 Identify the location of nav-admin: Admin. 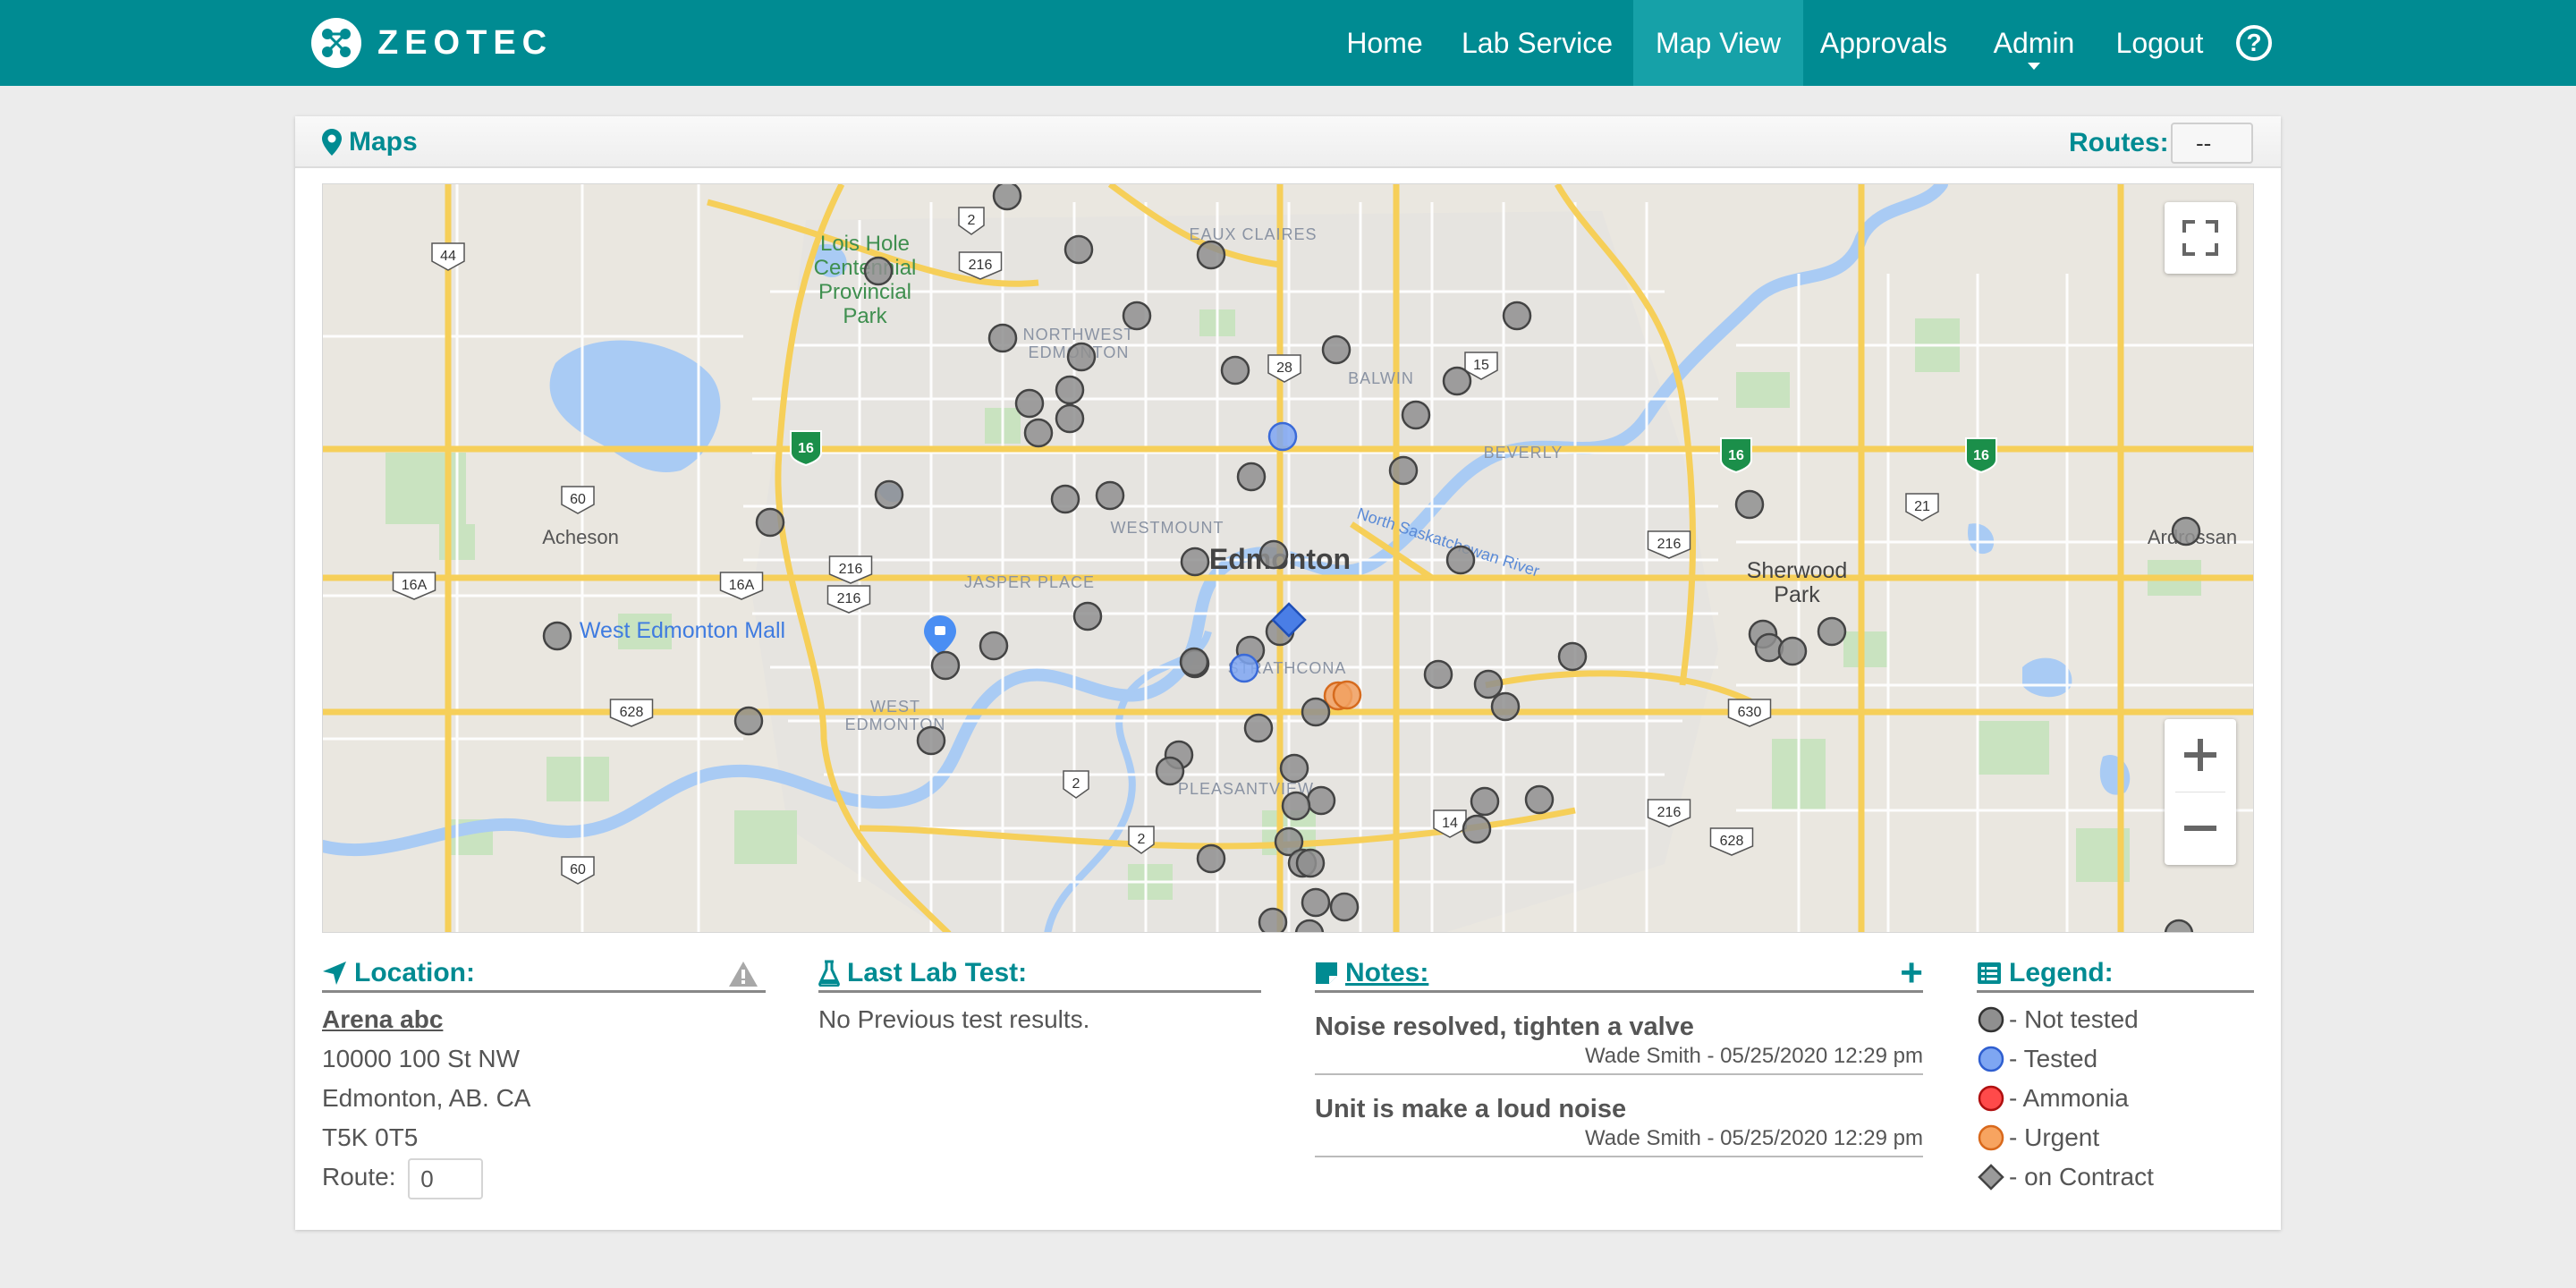
(2034, 43).